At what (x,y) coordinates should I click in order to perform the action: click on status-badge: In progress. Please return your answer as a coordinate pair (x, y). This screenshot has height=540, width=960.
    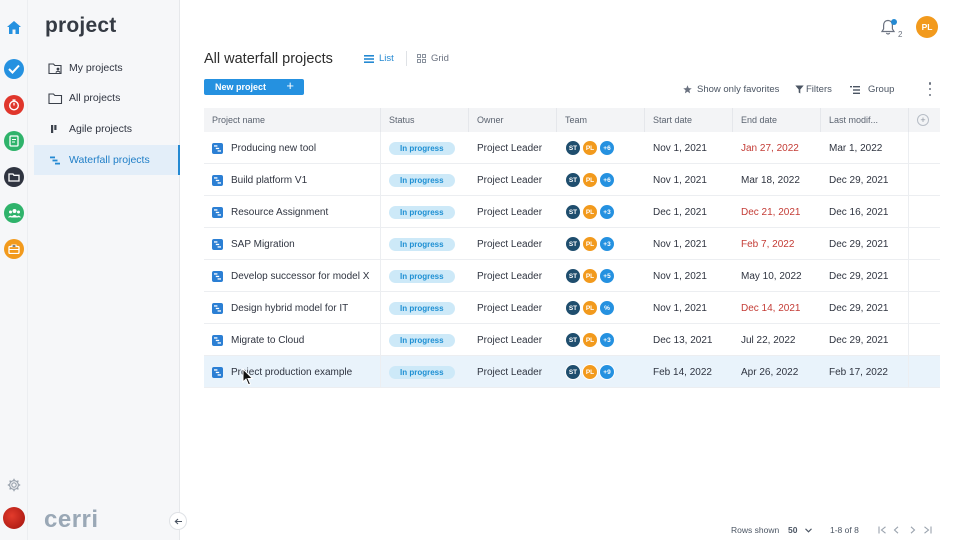
    Looking at the image, I should click on (422, 308).